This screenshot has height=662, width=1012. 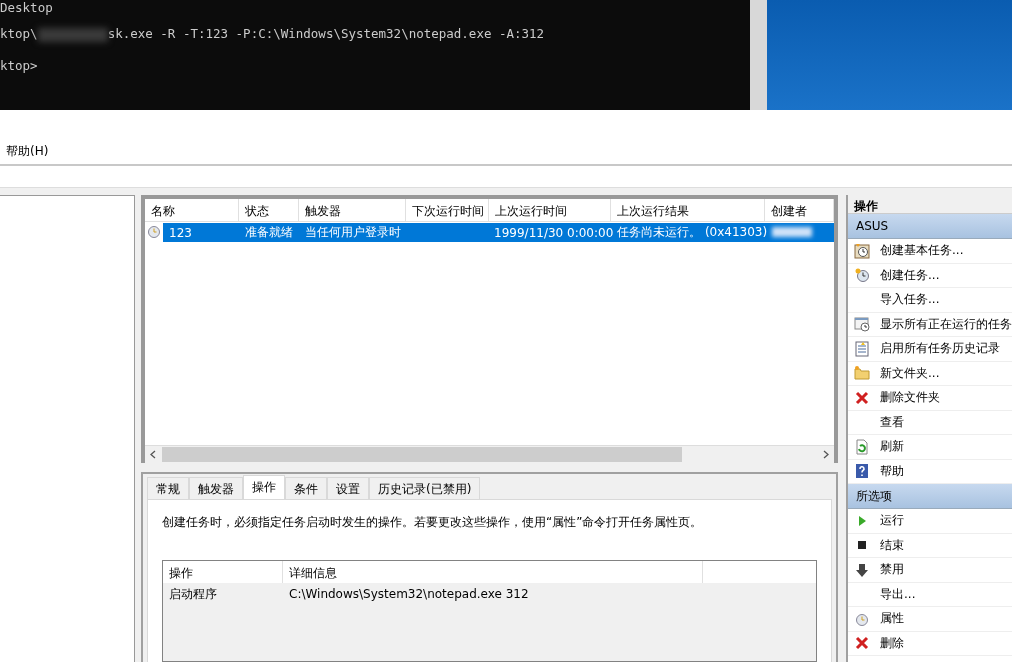 I want to click on table-cell-text: 任务尚未运行。 (0x41303), so click(x=691, y=232).